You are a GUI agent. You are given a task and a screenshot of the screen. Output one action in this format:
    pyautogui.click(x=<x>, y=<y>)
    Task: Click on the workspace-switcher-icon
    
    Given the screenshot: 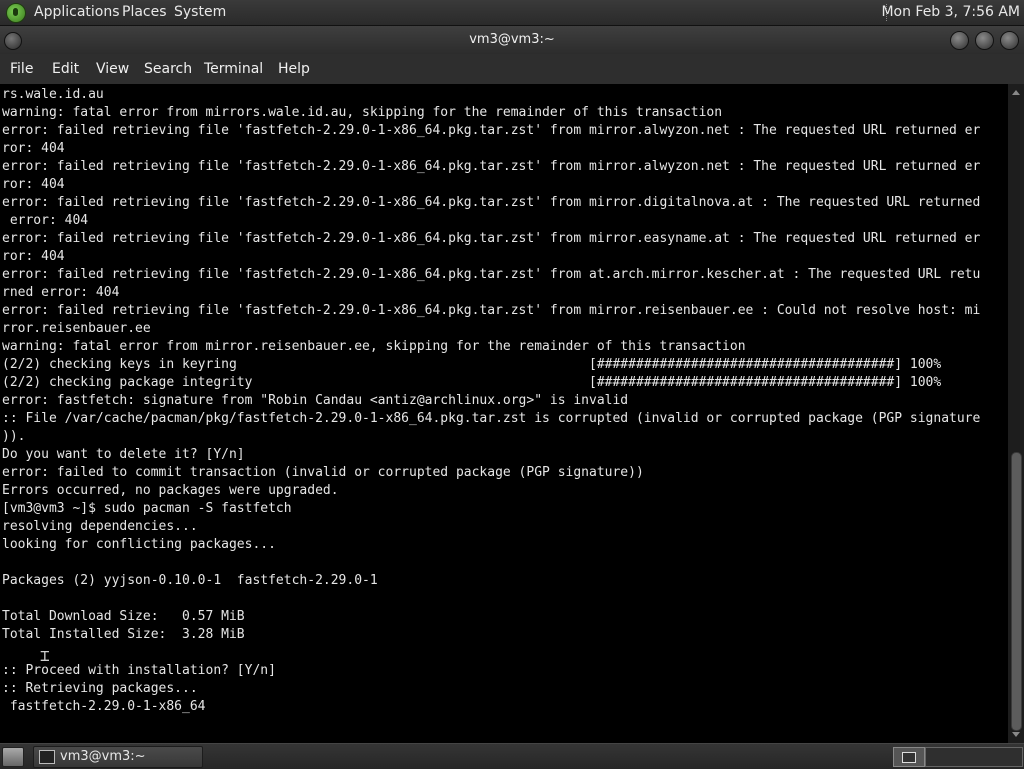 What is the action you would take?
    pyautogui.click(x=909, y=757)
    